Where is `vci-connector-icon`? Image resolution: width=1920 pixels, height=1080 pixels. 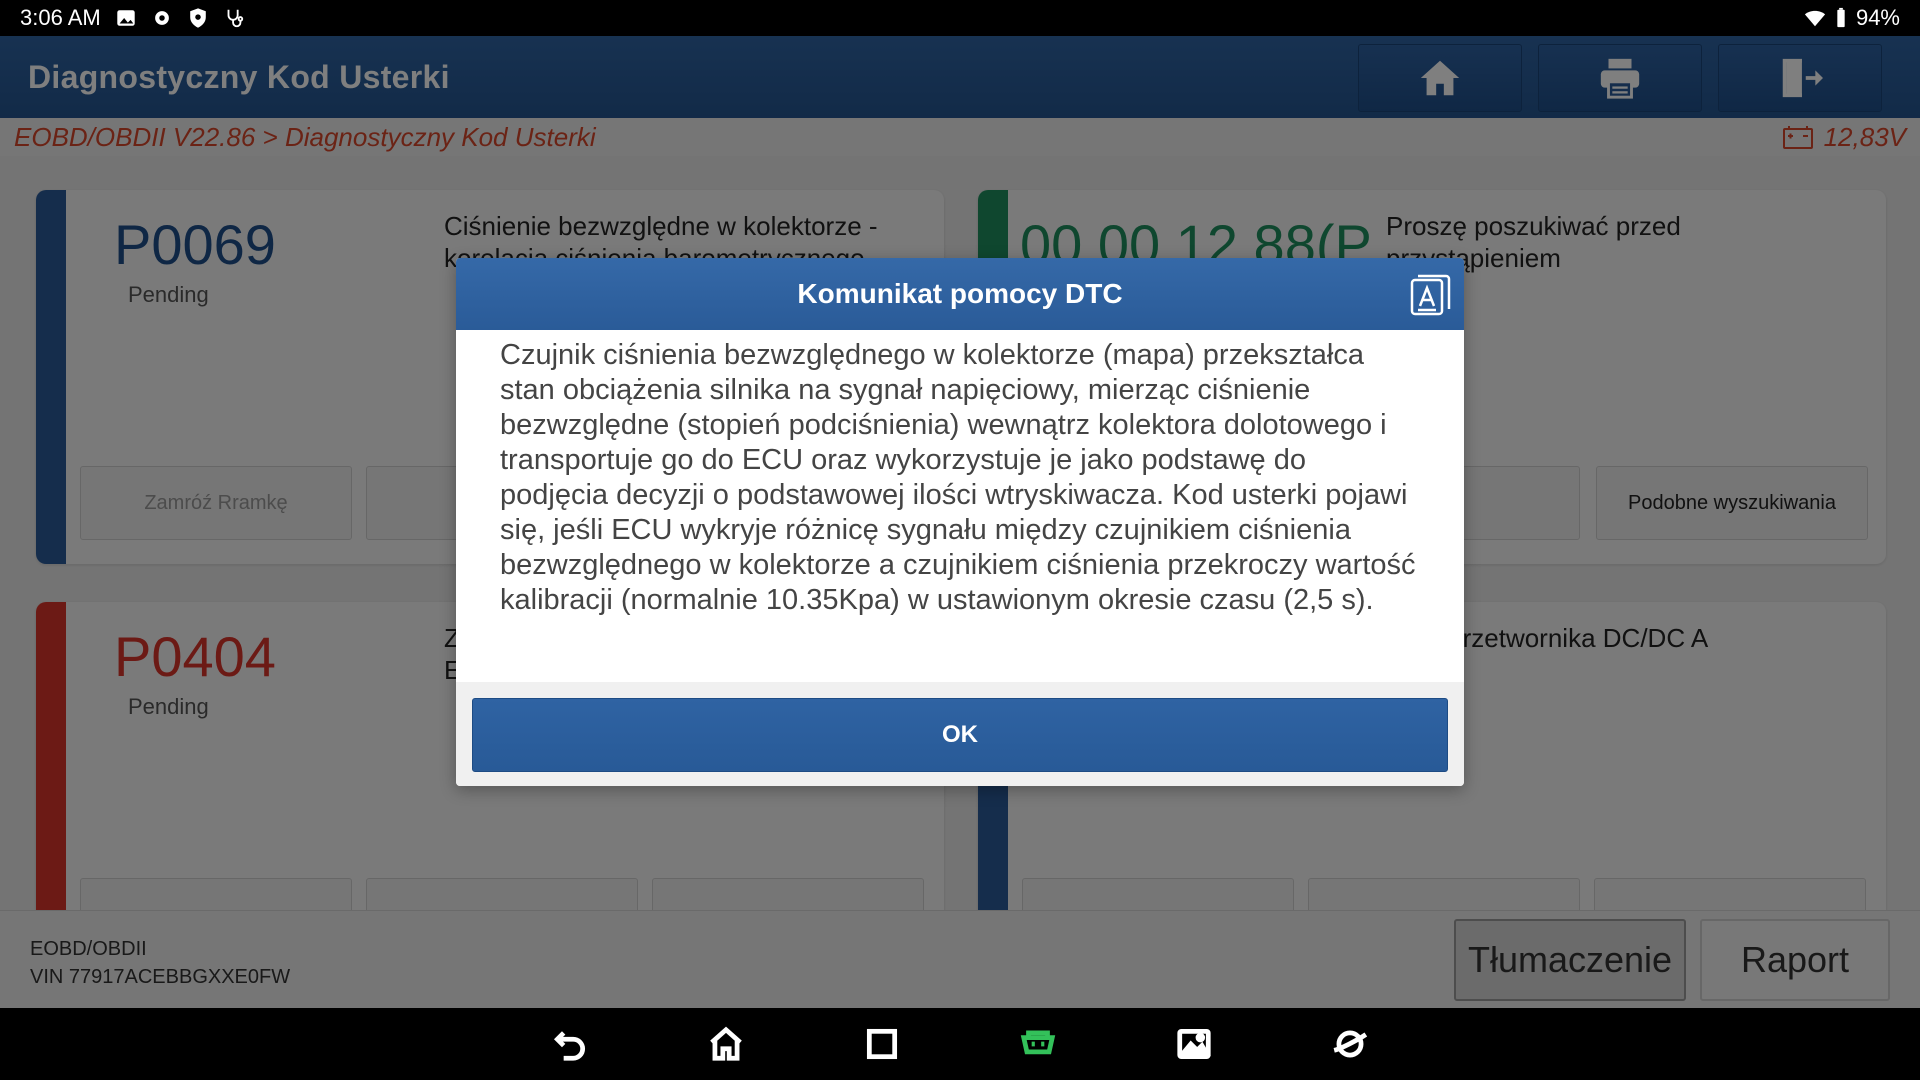
vci-connector-icon is located at coordinates (1038, 1042).